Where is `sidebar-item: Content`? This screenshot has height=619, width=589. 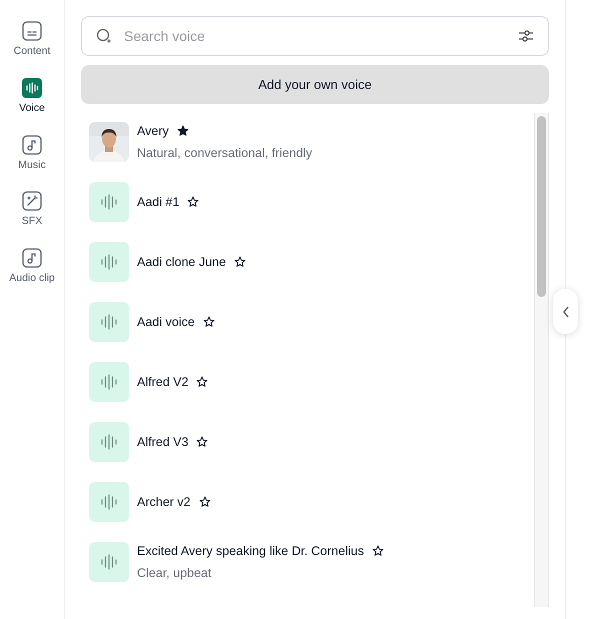 sidebar-item: Content is located at coordinates (32, 40).